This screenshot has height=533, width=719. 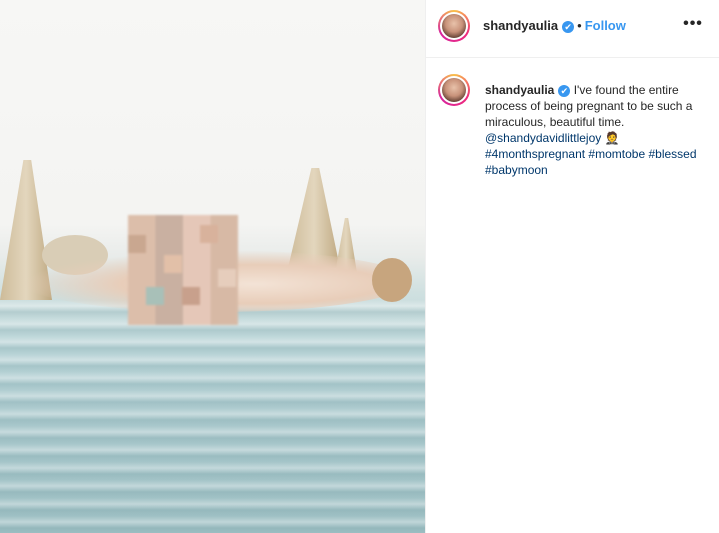 I want to click on header-user-line: shandyaulia ✔ • Follow, so click(x=554, y=25).